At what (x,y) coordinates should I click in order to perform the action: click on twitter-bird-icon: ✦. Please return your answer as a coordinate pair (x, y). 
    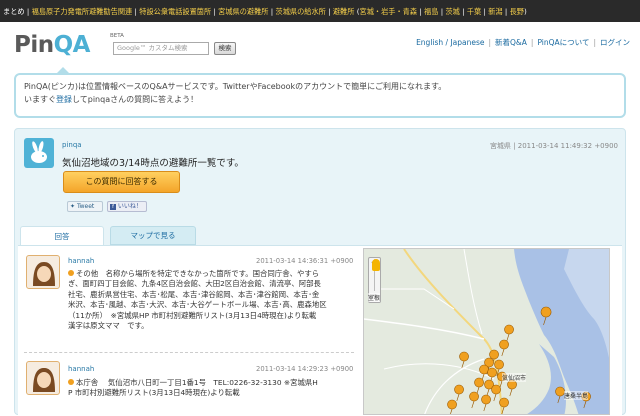
    Looking at the image, I should click on (73, 206).